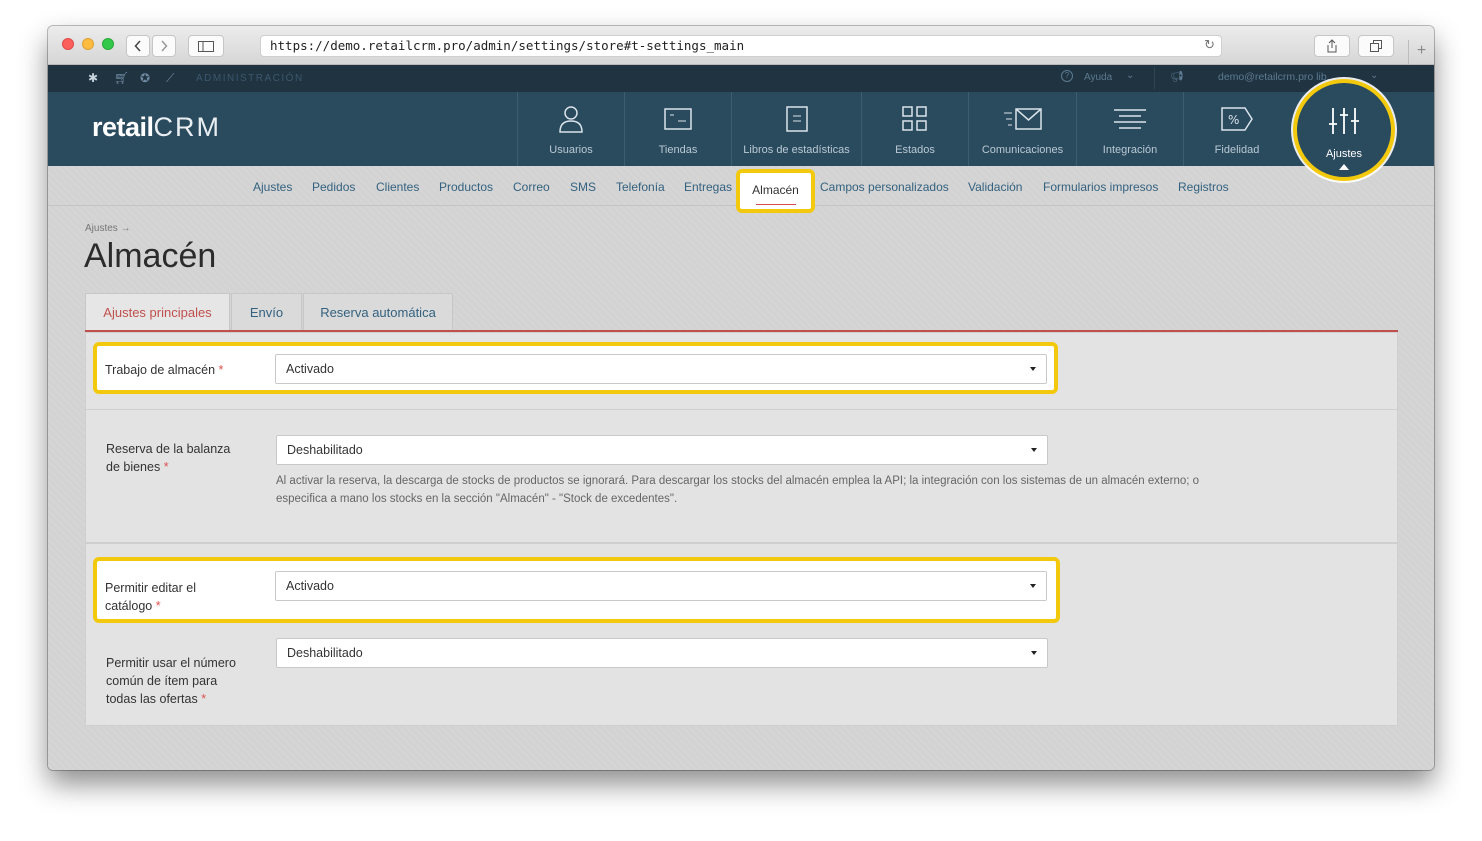 The width and height of the screenshot is (1482, 841). Describe the element at coordinates (1344, 167) in the screenshot. I see `active-caret` at that location.